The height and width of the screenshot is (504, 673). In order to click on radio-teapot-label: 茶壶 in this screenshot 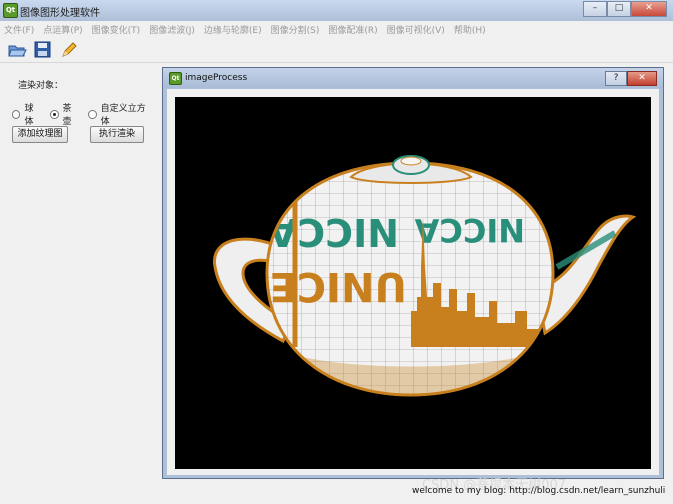, I will do `click(67, 115)`.